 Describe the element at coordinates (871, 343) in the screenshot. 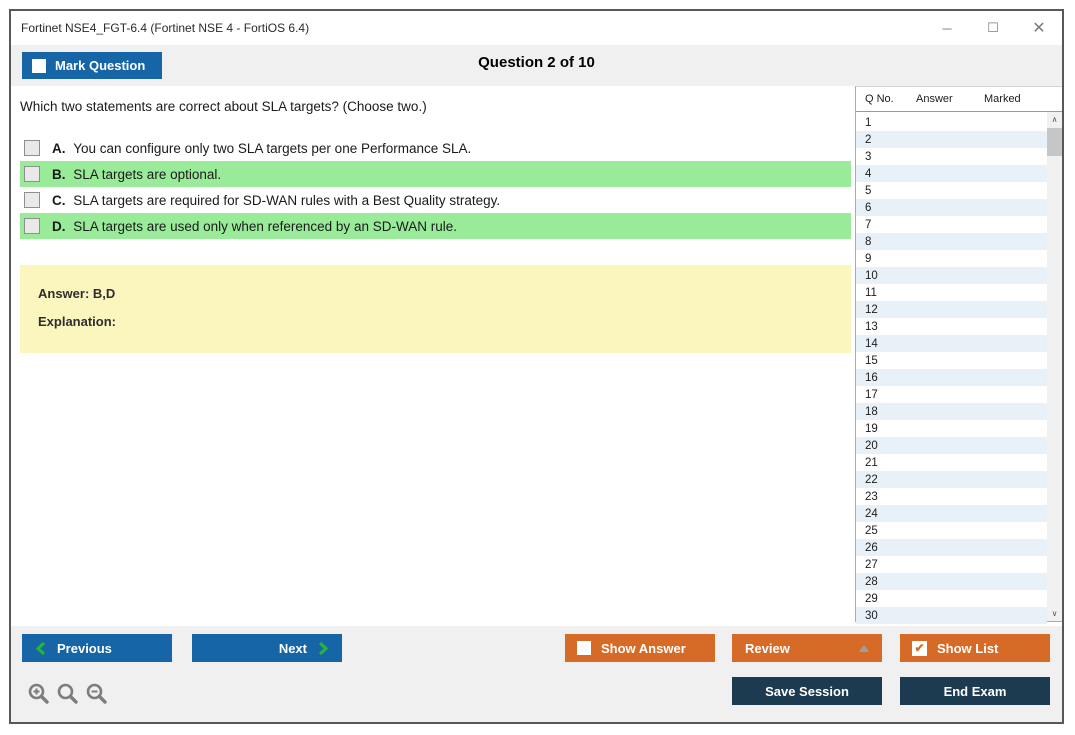

I see `qno-cell: 14` at that location.